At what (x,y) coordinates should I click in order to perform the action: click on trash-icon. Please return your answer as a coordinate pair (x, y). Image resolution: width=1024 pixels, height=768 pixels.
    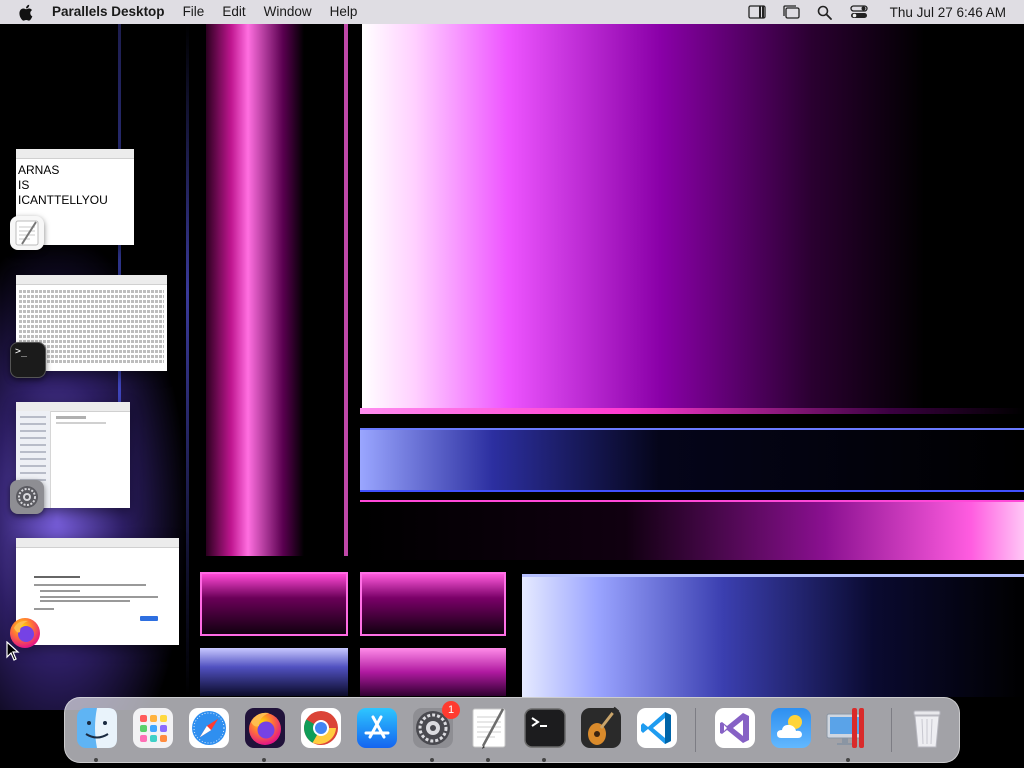
    Looking at the image, I should click on (927, 729).